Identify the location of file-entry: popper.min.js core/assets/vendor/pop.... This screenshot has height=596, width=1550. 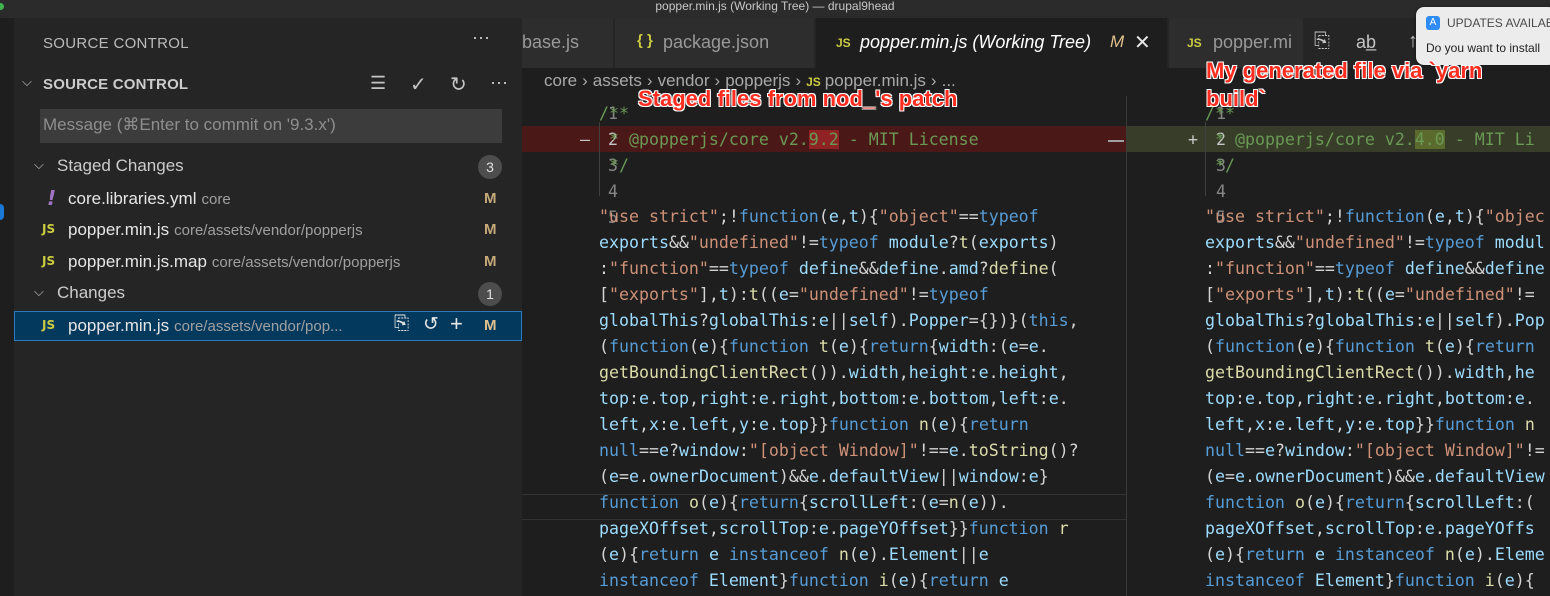
(205, 326).